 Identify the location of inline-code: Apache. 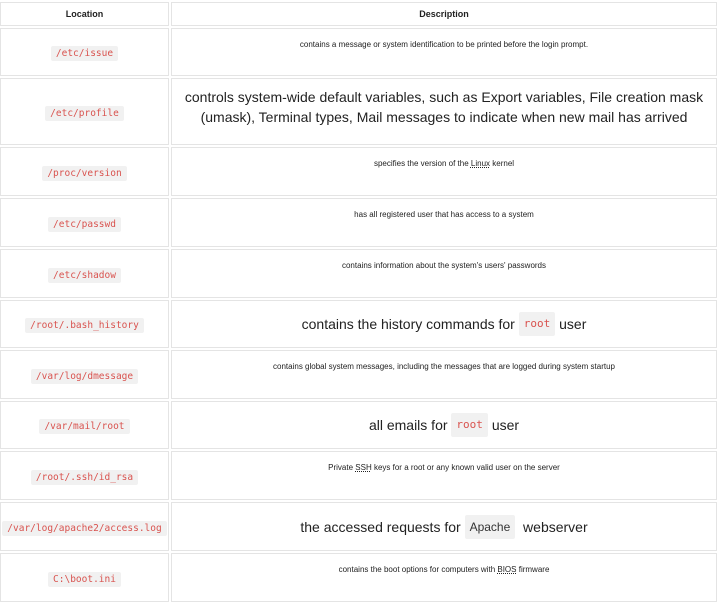
(490, 526).